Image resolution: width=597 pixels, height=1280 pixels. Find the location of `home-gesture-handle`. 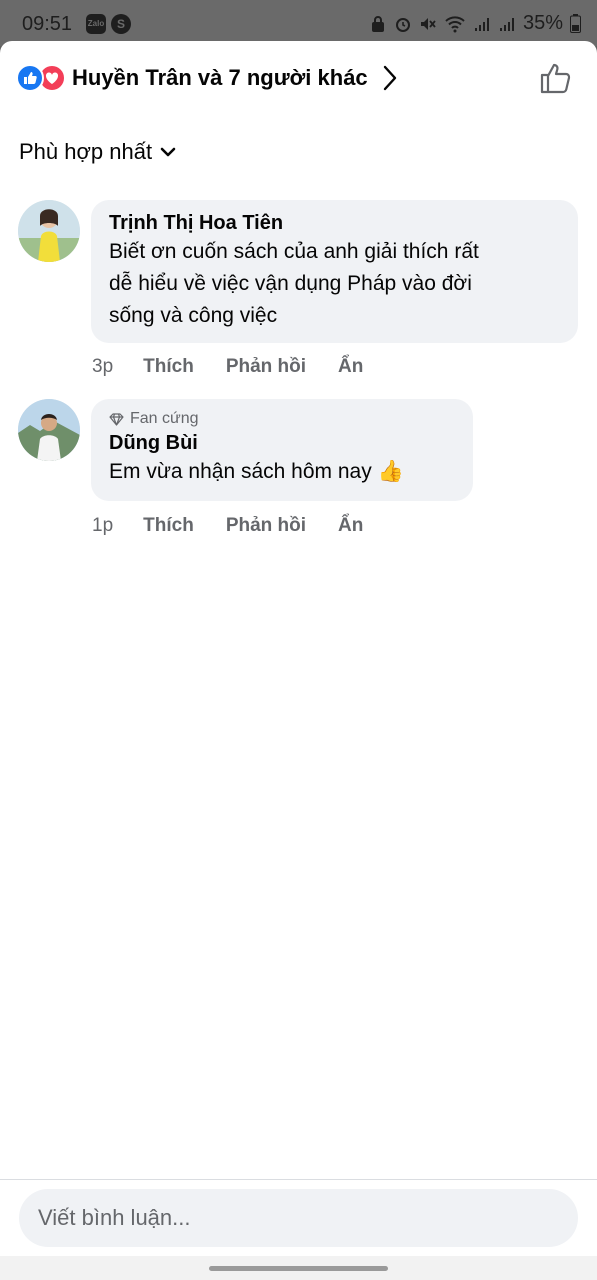

home-gesture-handle is located at coordinates (298, 1268).